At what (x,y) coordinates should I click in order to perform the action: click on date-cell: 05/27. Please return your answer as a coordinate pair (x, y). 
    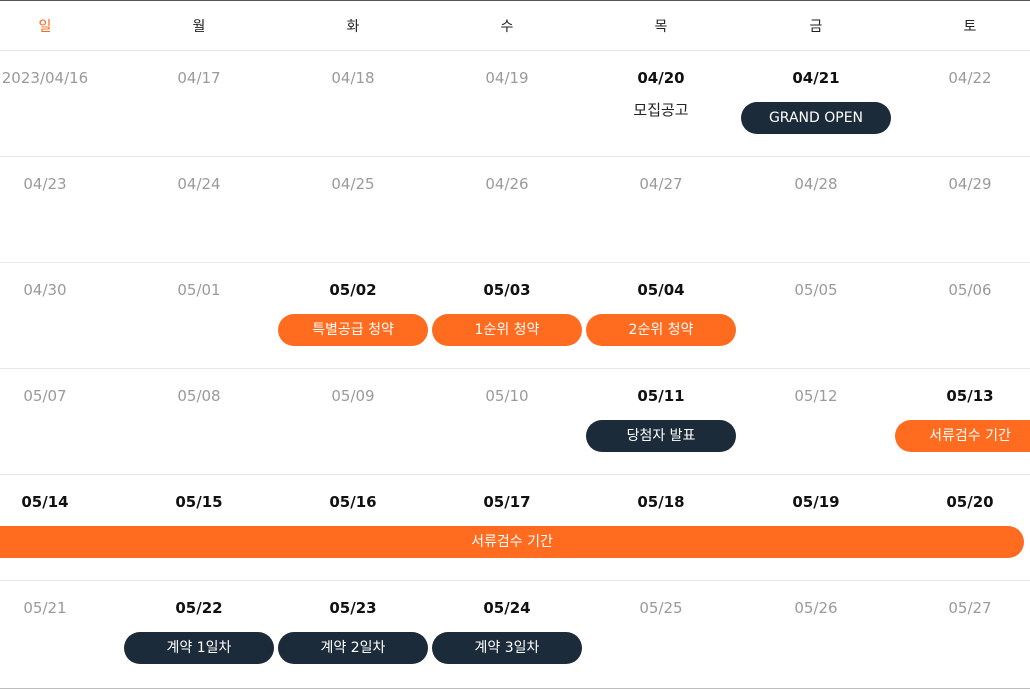
    Looking at the image, I should click on (970, 608).